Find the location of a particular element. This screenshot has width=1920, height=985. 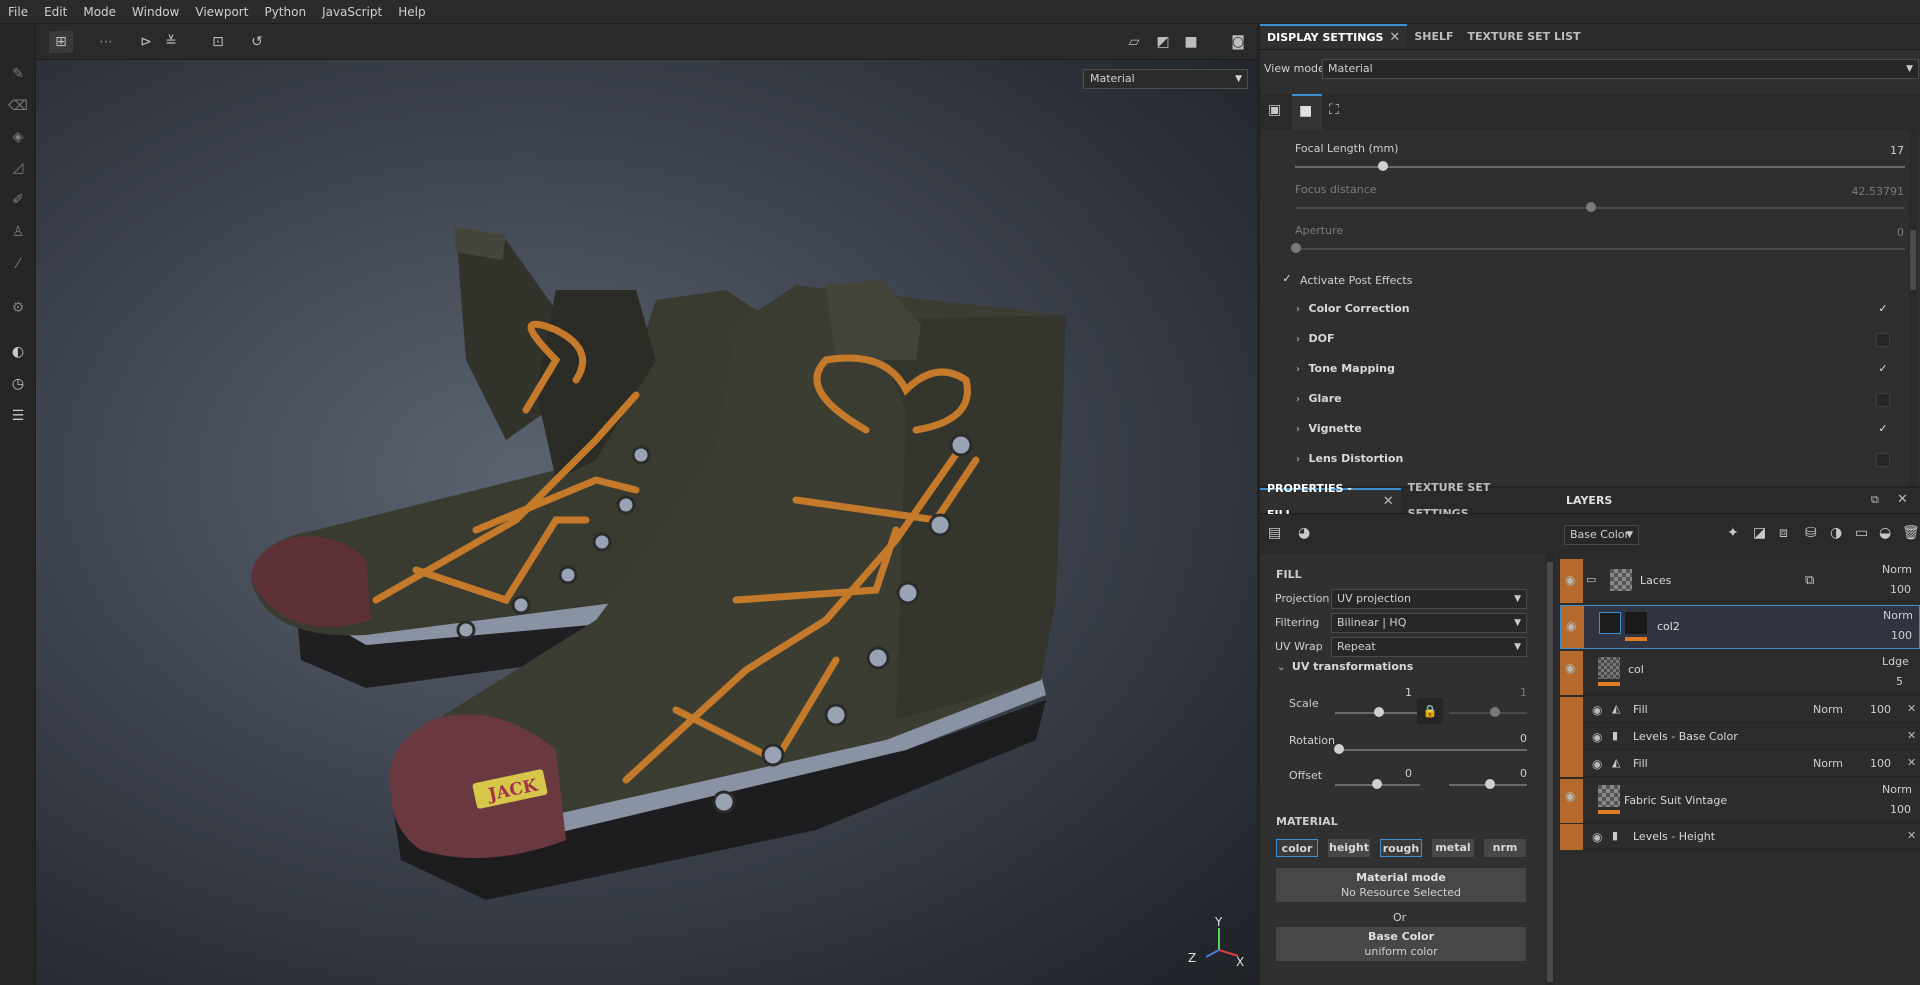

channel-color-button: color is located at coordinates (1297, 848).